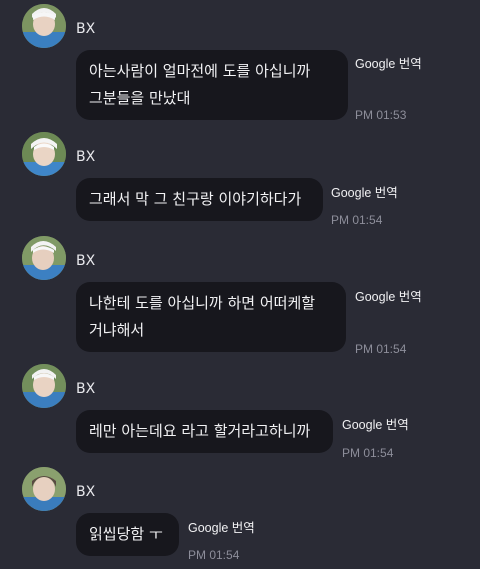 This screenshot has width=480, height=569. Describe the element at coordinates (127, 534) in the screenshot. I see `message-bubble: 읽씹당함 ㅜ` at that location.